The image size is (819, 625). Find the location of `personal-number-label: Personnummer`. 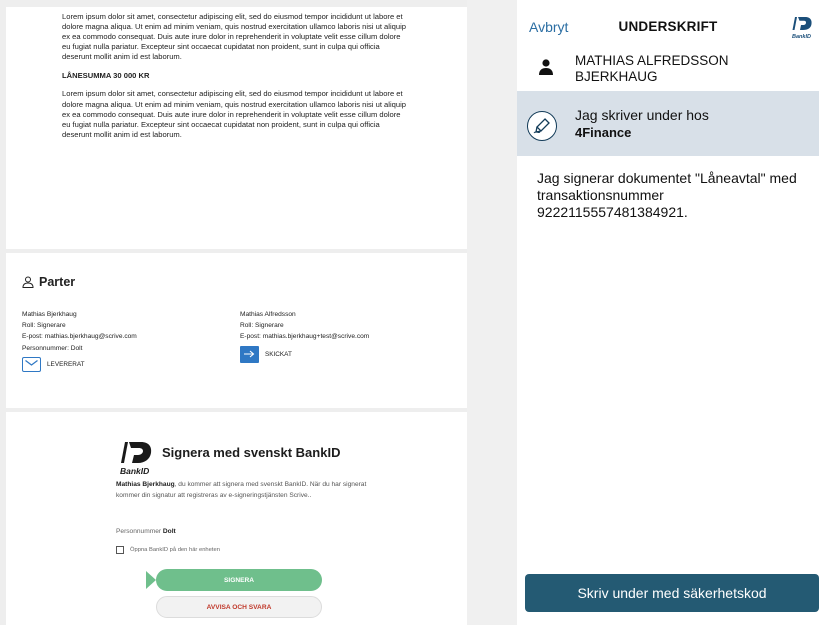

personal-number-label: Personnummer is located at coordinates (139, 531).